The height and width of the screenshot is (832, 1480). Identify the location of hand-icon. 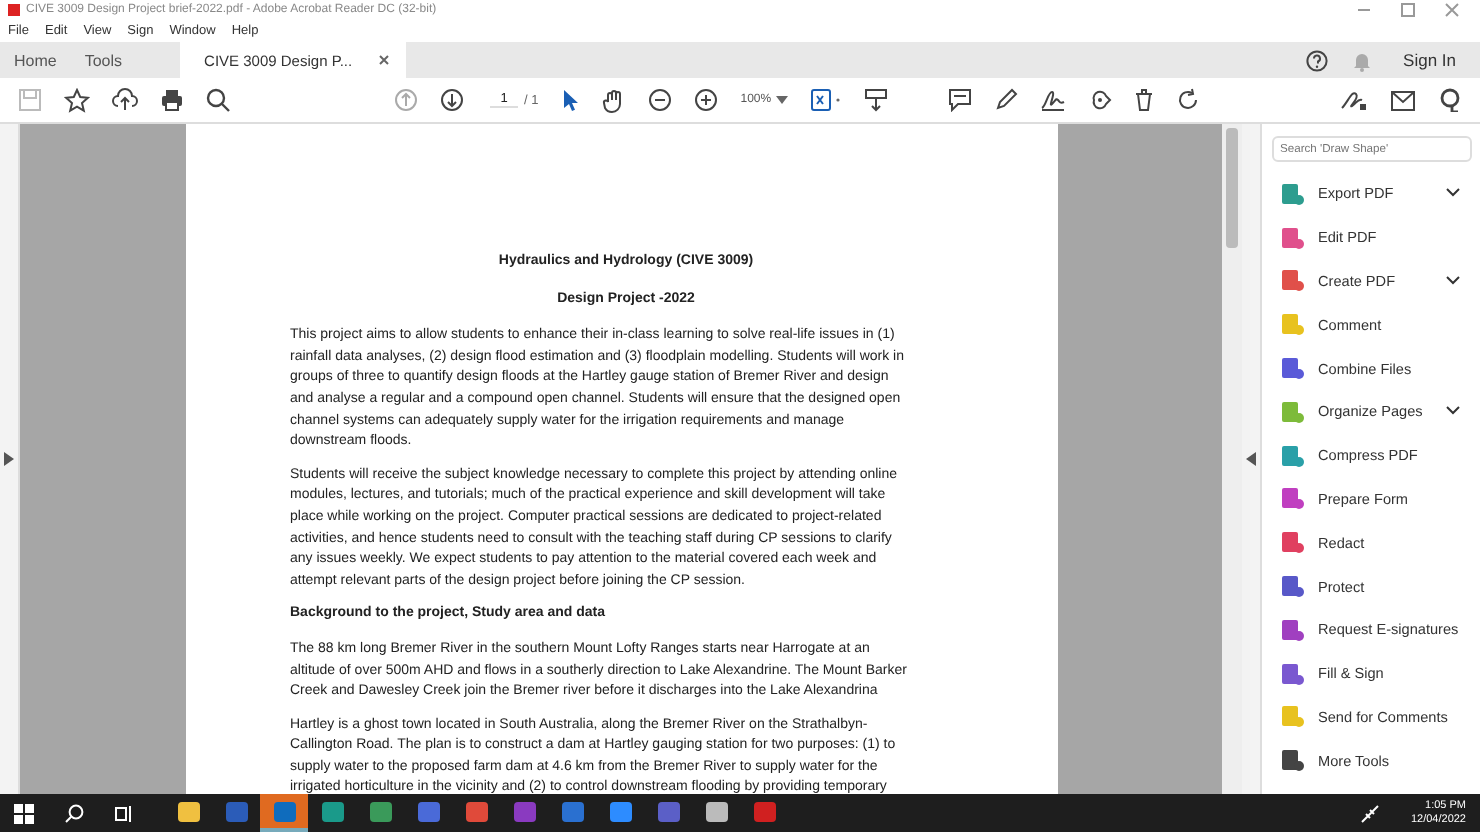
(614, 100).